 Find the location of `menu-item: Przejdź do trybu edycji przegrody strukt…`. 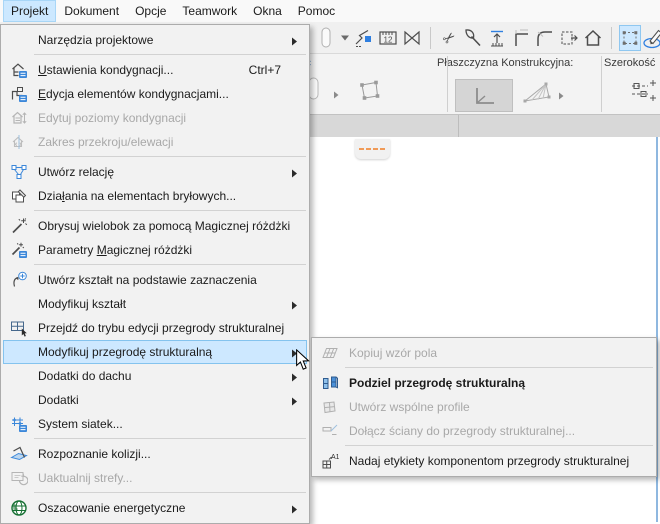

menu-item: Przejdź do trybu edycji przegrody strukt… is located at coordinates (155, 328).